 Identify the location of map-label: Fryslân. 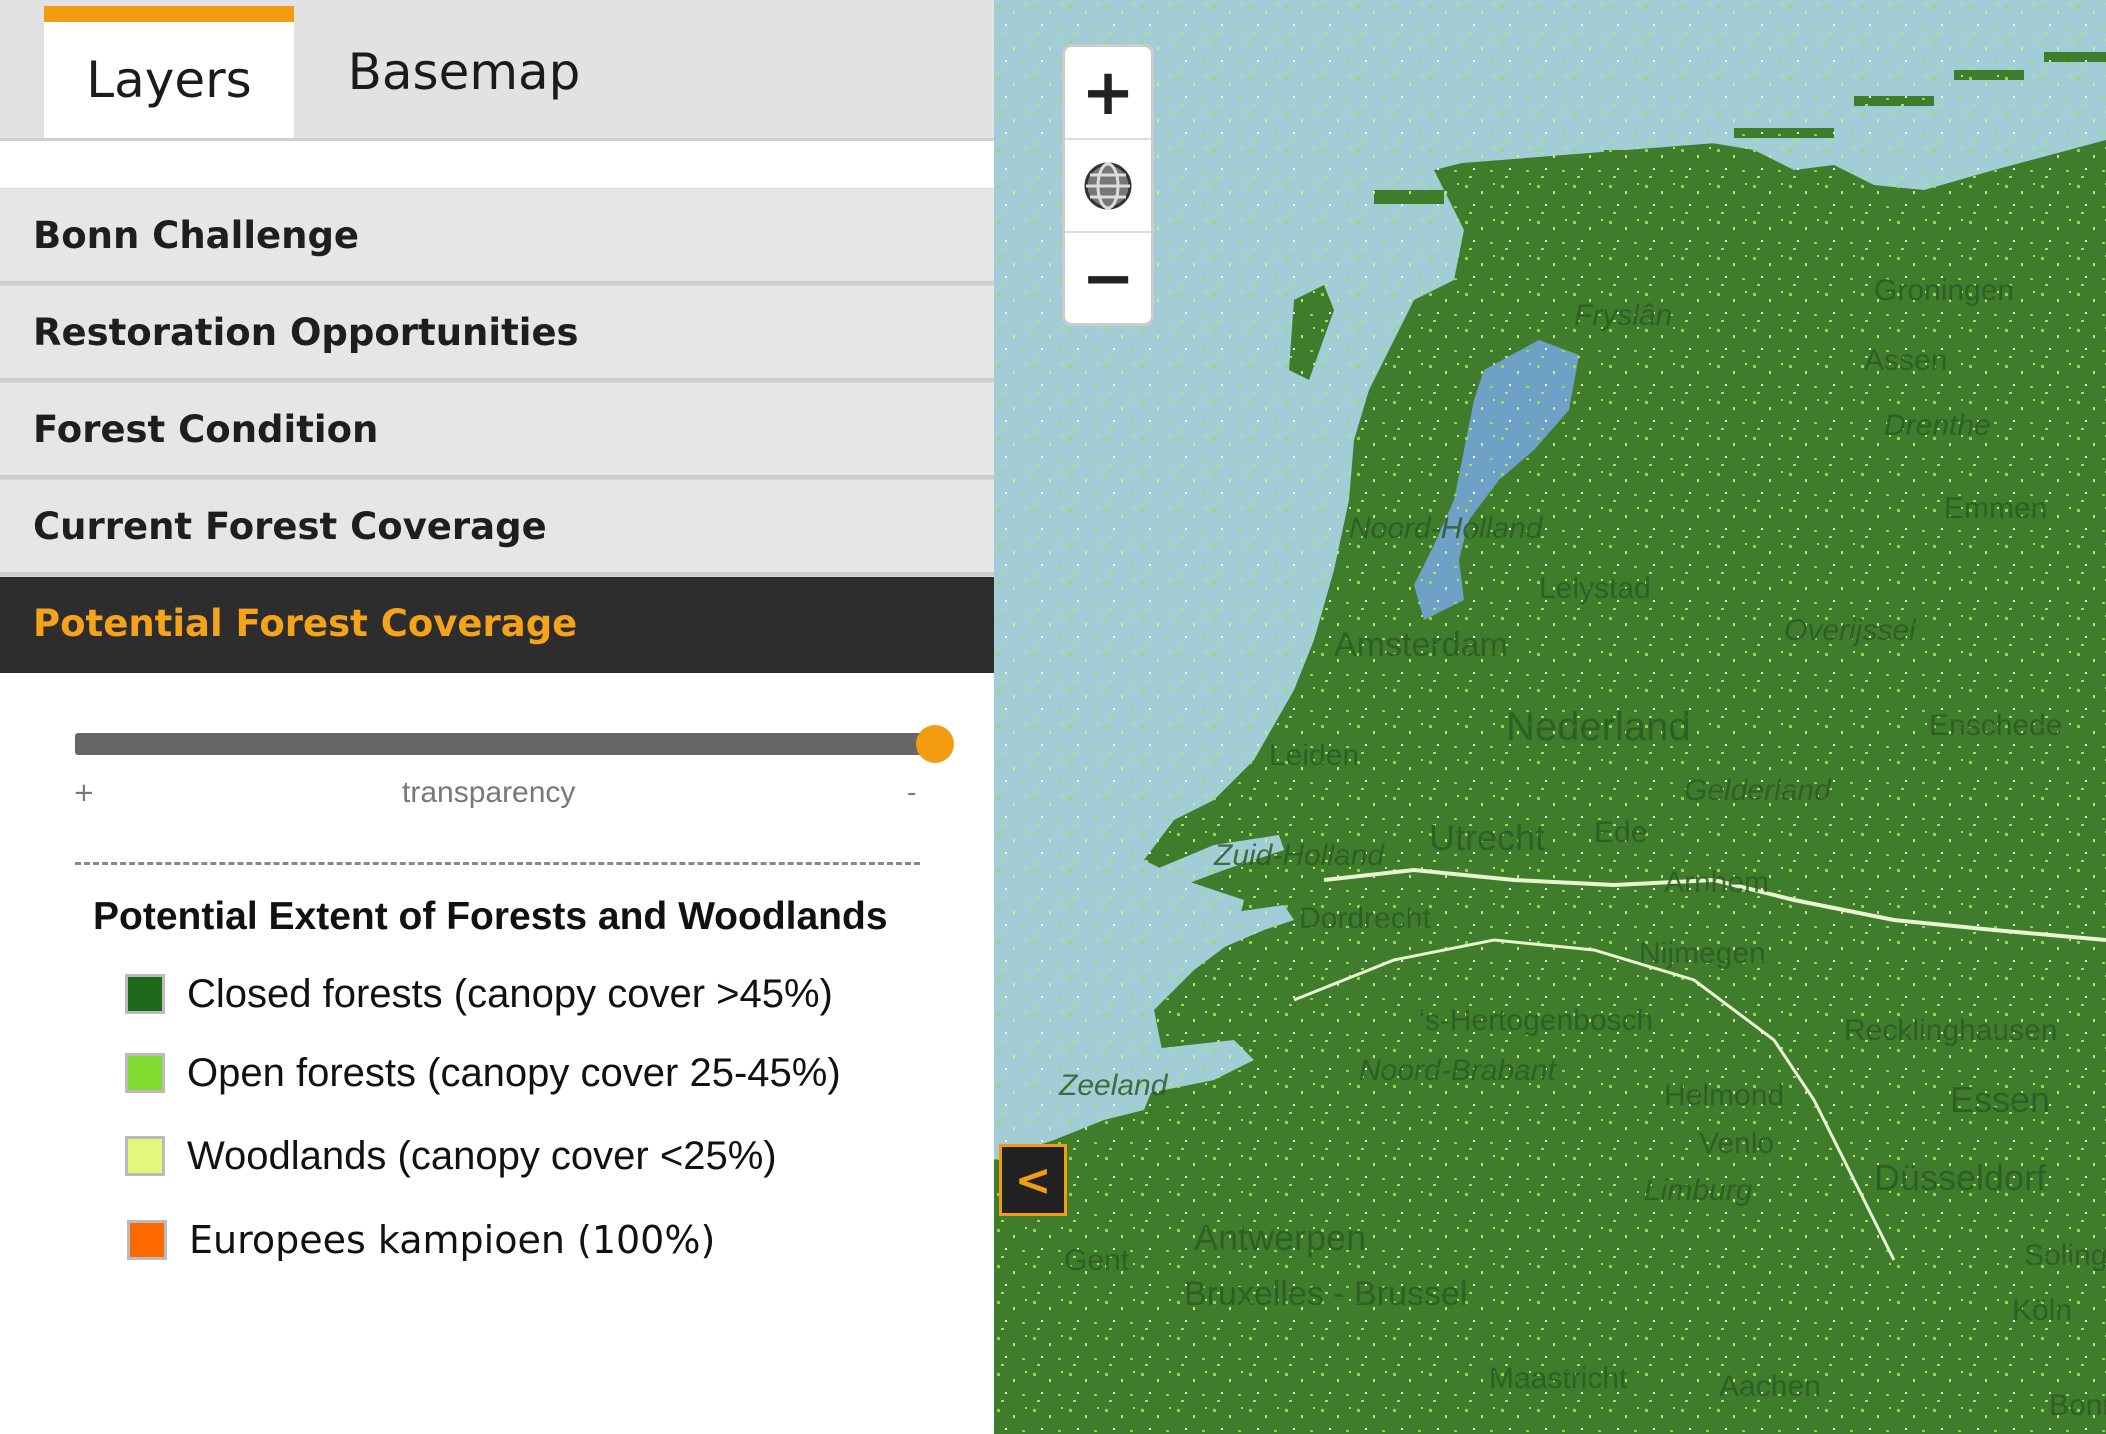
(1623, 315).